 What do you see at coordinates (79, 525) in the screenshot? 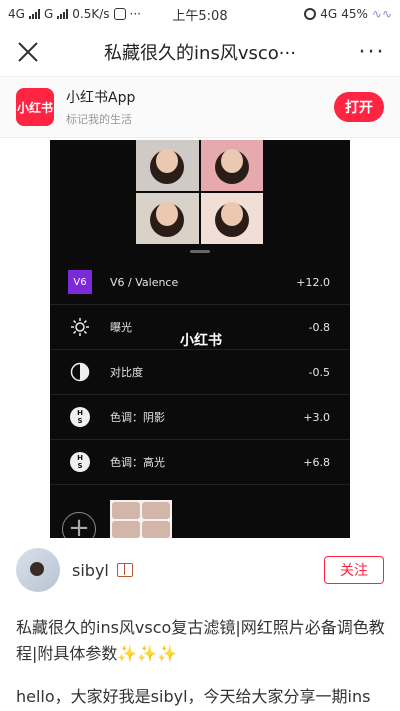
I see `add-icon: +` at bounding box center [79, 525].